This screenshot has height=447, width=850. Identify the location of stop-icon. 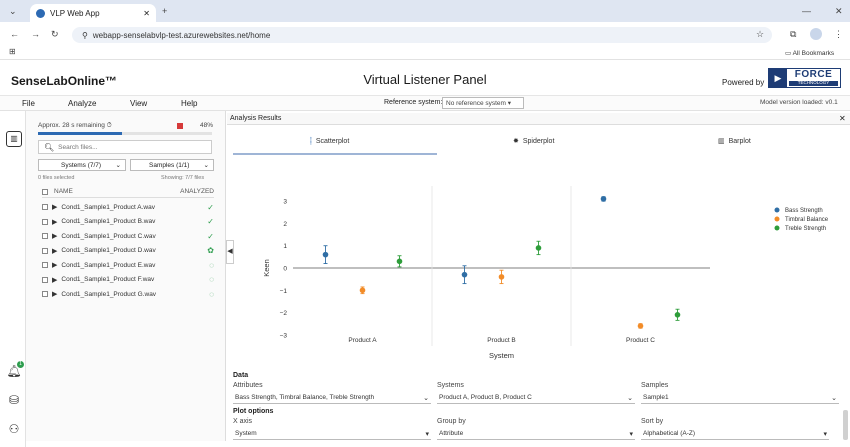
(180, 126).